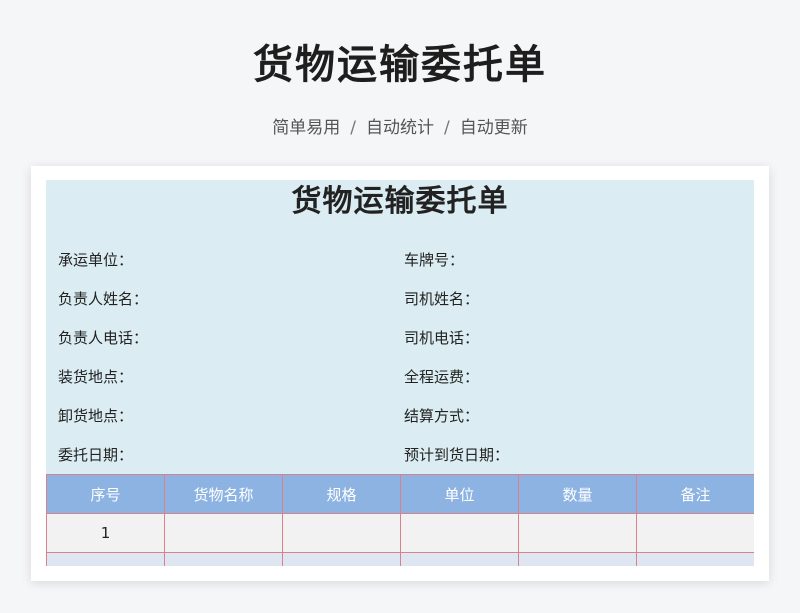 This screenshot has width=800, height=613. I want to click on field-driver-name: 司机姓名：, so click(441, 298).